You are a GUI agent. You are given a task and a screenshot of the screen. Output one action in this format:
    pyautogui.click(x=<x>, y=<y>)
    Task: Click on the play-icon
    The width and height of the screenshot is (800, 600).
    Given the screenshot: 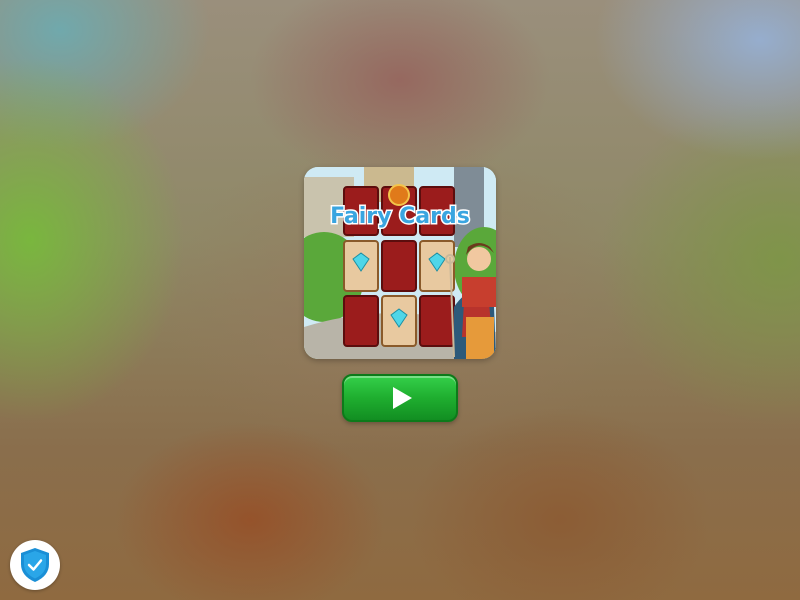 What is the action you would take?
    pyautogui.click(x=402, y=398)
    